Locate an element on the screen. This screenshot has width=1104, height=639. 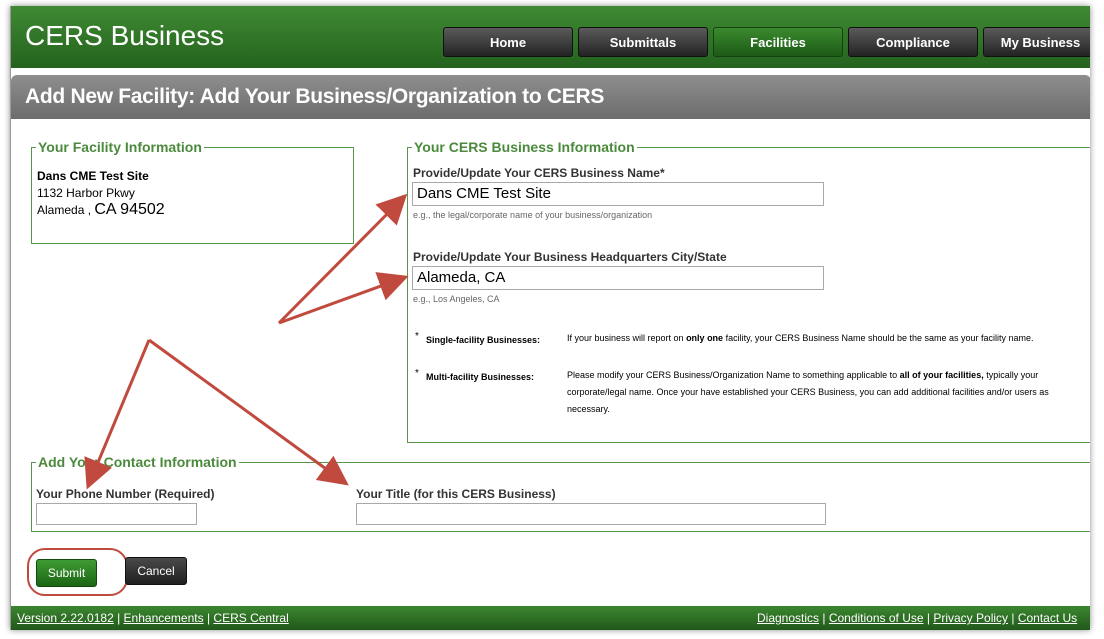
privacy-link: Privacy Policy is located at coordinates (970, 618).